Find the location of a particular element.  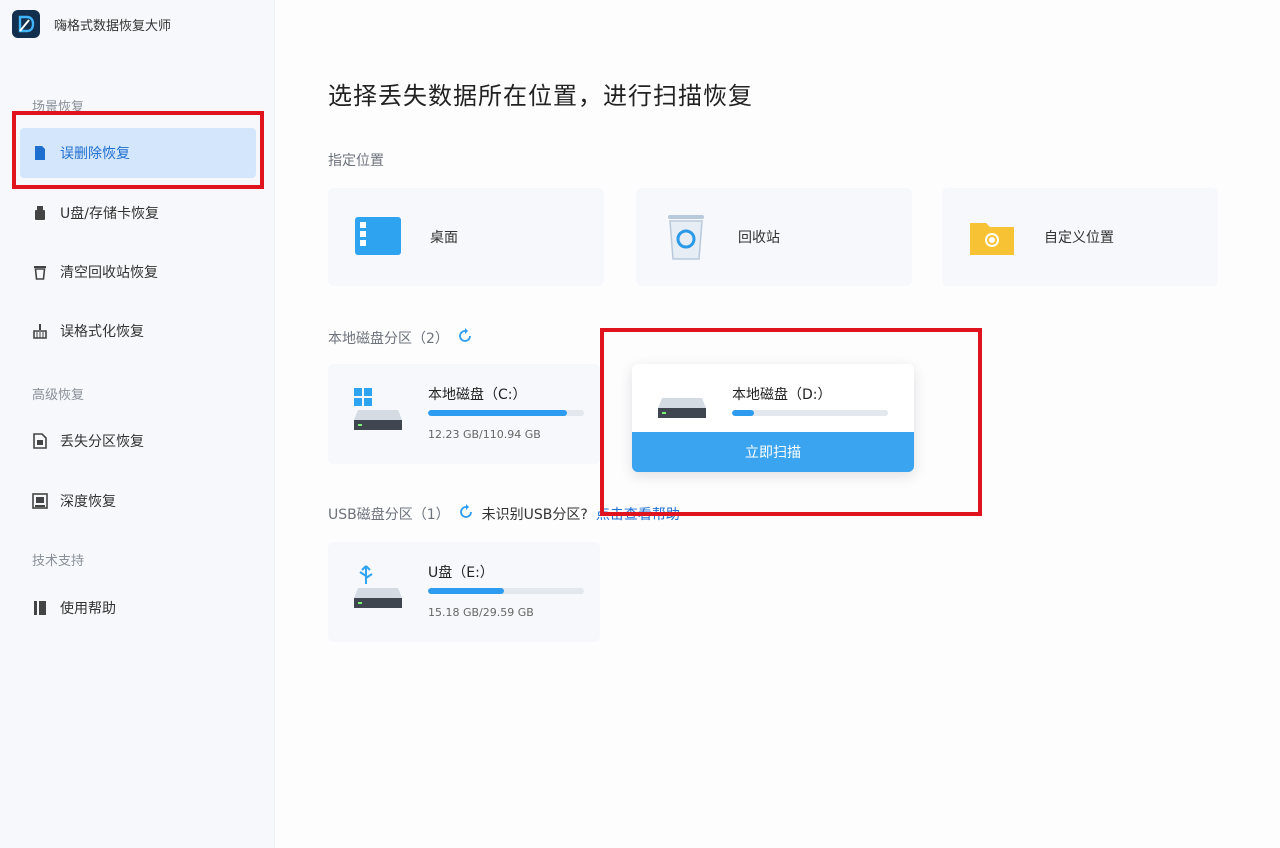

brand: 嗨格式数据恢复大师 is located at coordinates (91, 24).